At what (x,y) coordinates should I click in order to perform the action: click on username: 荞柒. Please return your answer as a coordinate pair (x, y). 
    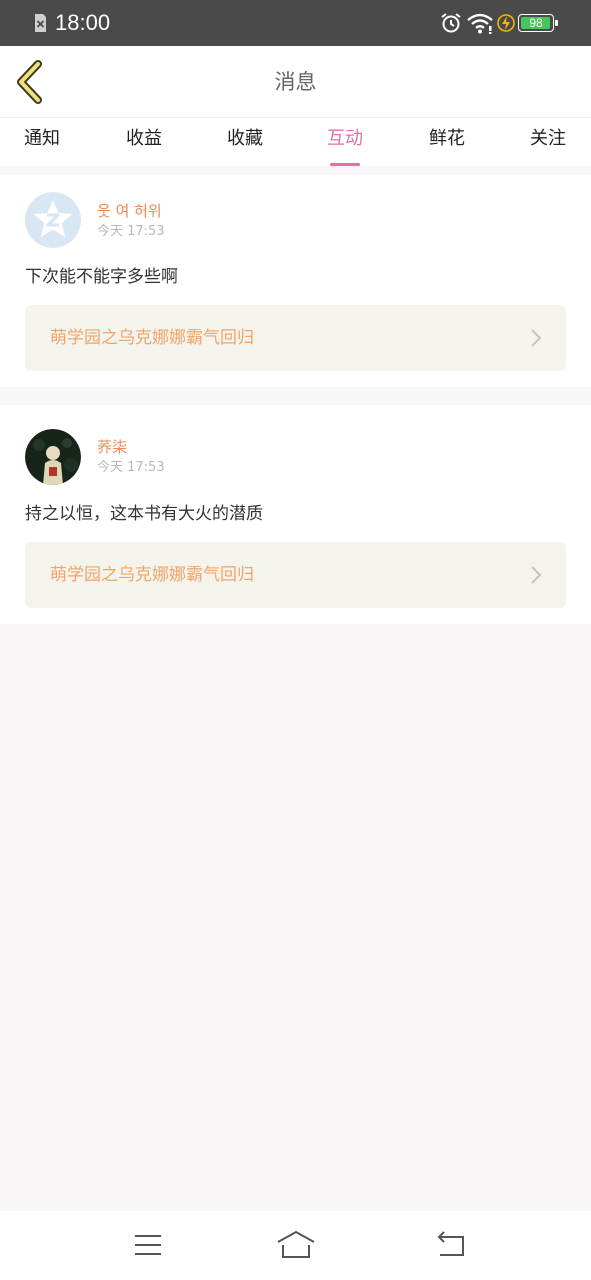
    Looking at the image, I should click on (112, 447).